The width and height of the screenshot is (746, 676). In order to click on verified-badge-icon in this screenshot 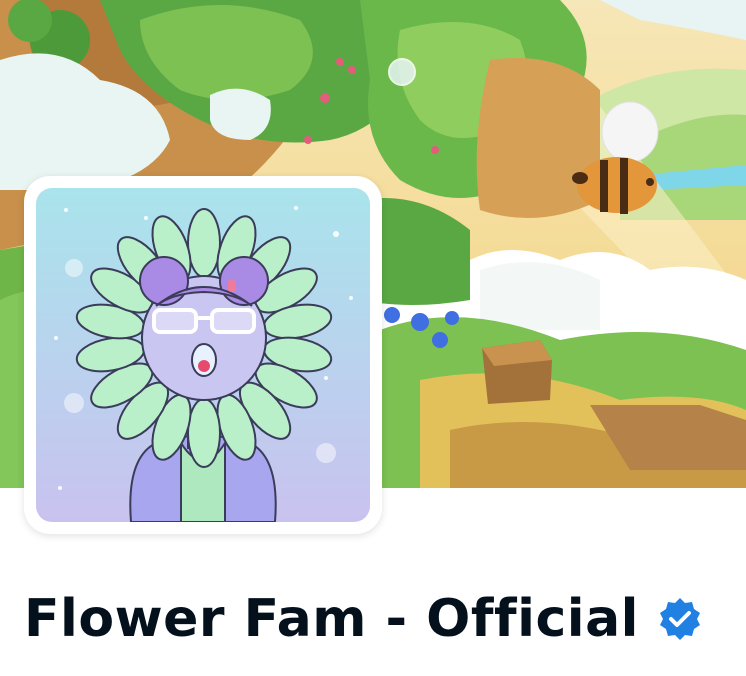, I will do `click(680, 619)`.